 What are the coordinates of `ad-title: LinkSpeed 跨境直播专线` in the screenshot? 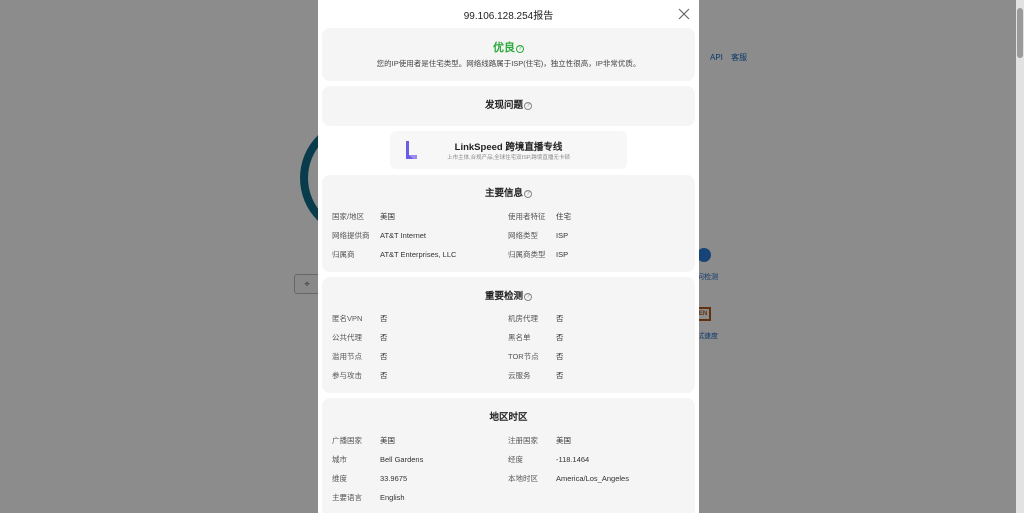 It's located at (508, 147).